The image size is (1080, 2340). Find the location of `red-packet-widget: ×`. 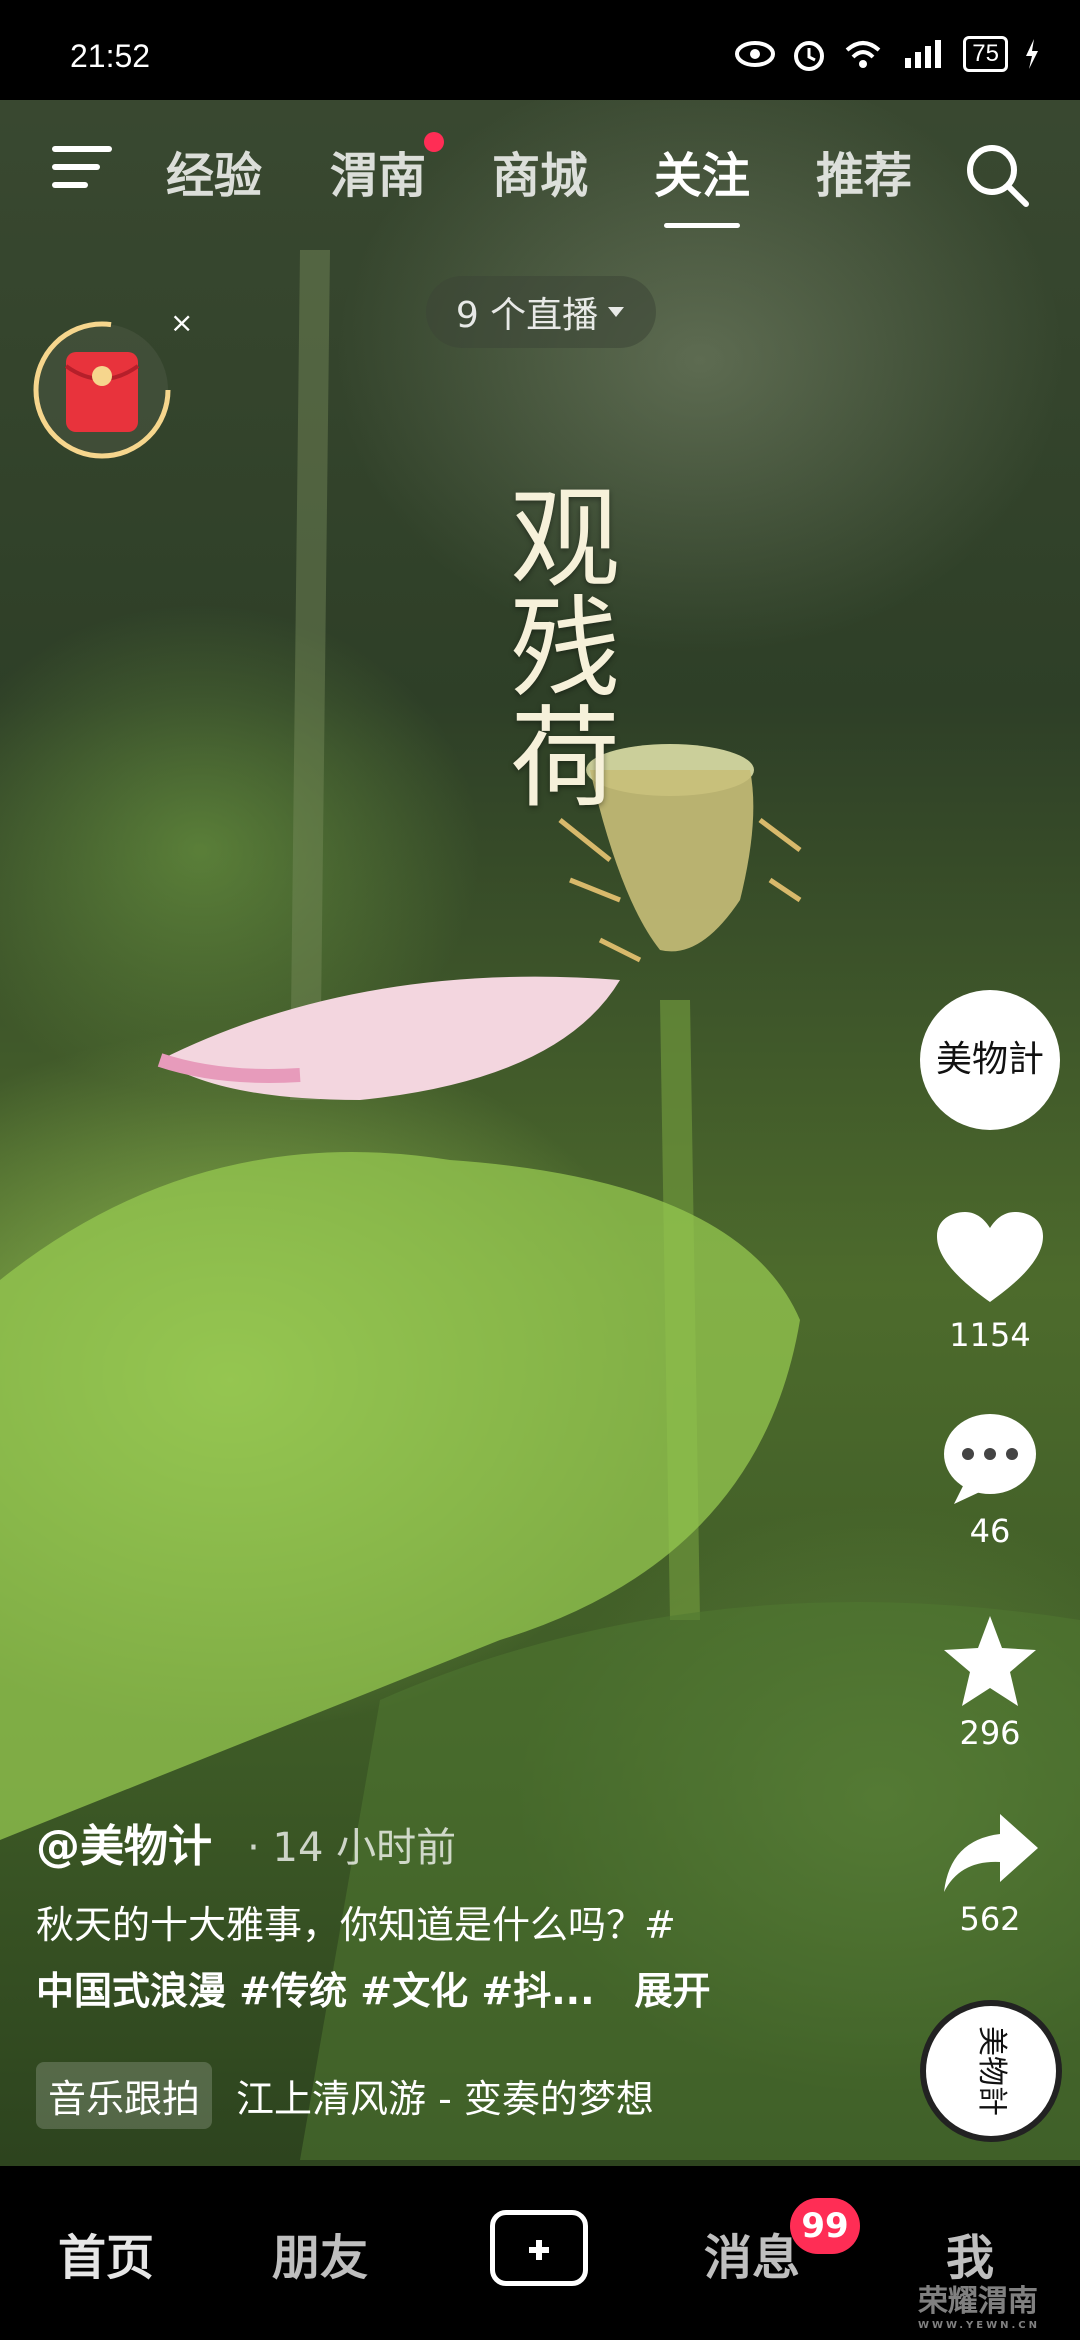

red-packet-widget: × is located at coordinates (111, 384).